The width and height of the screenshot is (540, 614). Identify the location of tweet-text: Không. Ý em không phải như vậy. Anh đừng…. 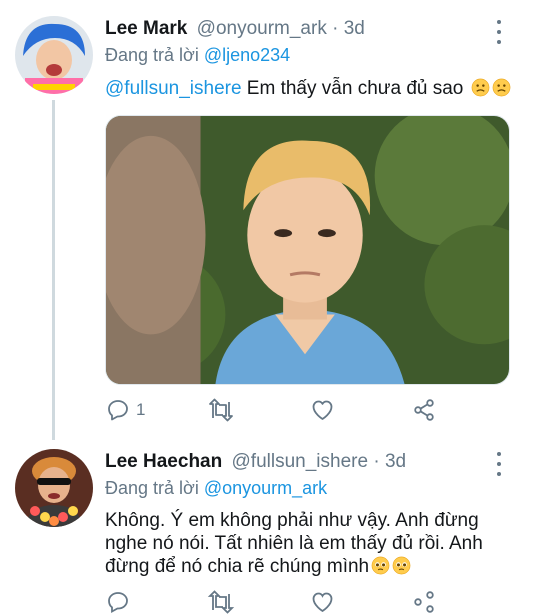
(294, 545).